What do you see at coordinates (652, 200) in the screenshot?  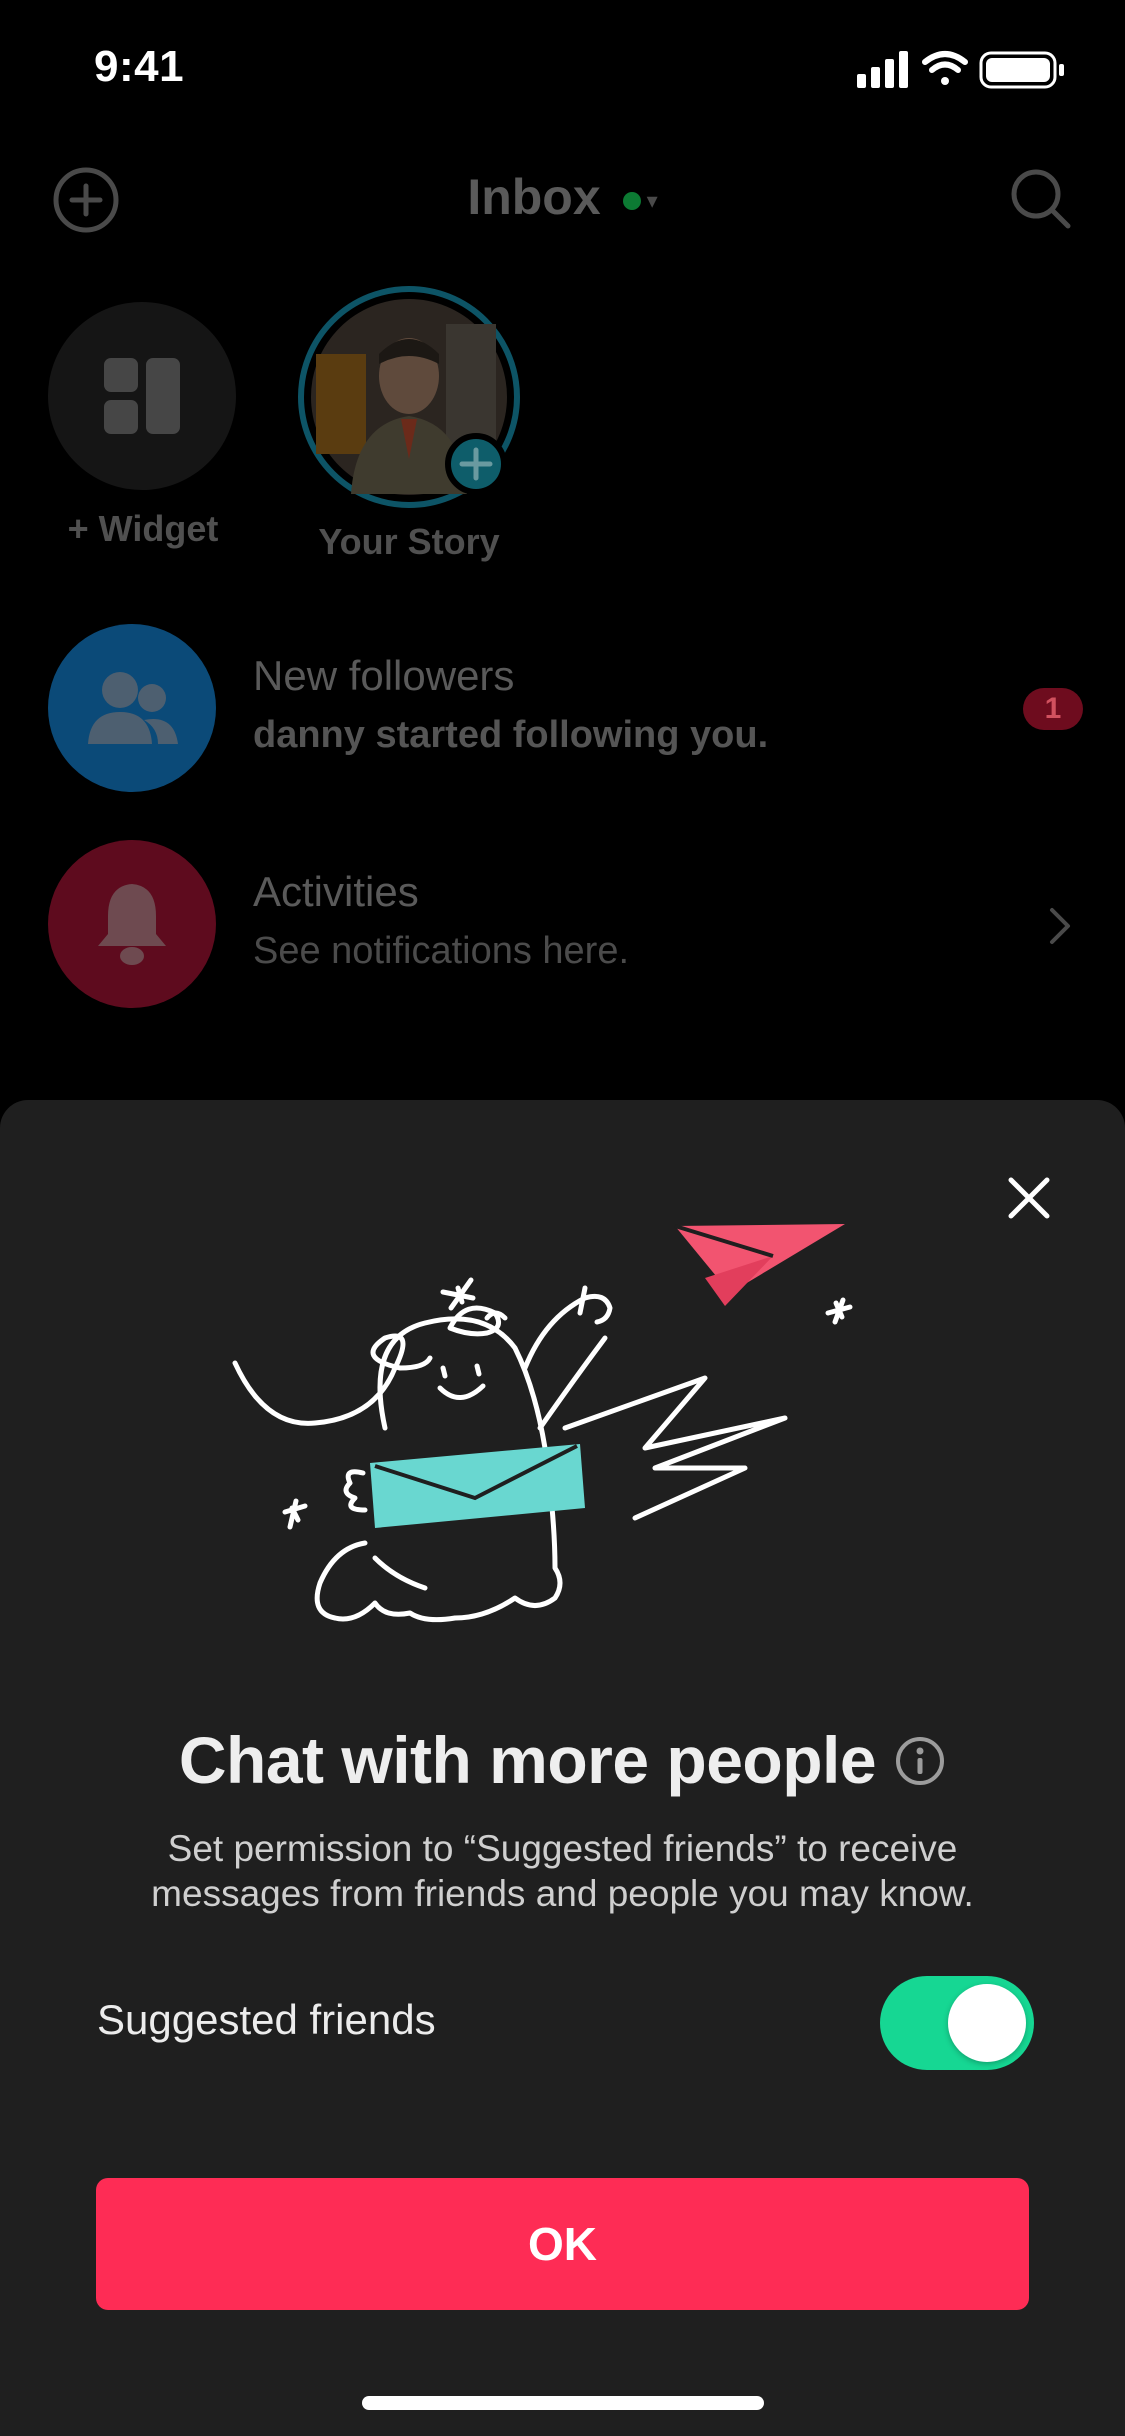 I see `chevron-down-icon: ▾` at bounding box center [652, 200].